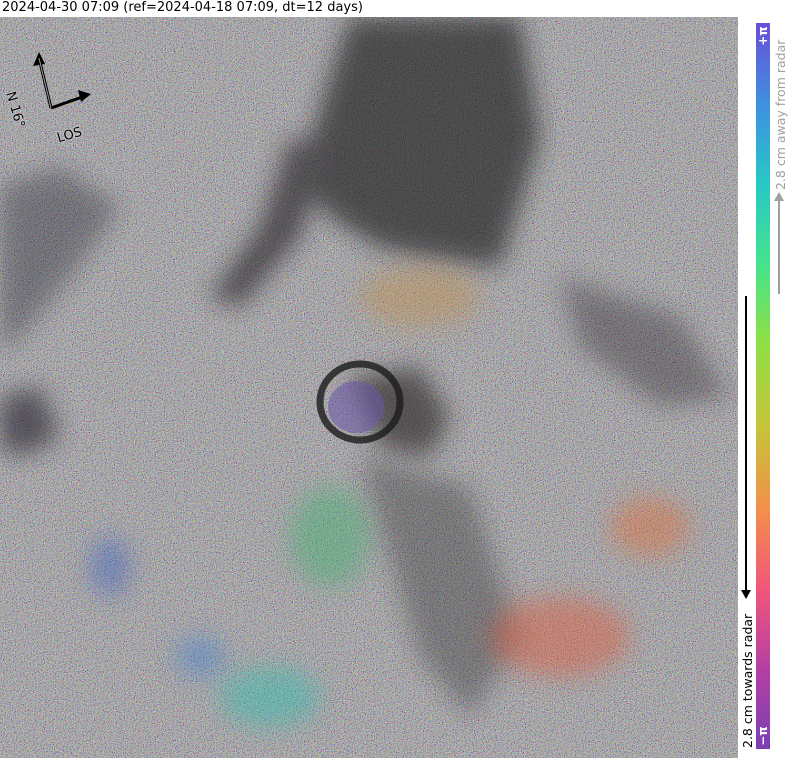  I want to click on toward-arrow-icon, so click(746, 594).